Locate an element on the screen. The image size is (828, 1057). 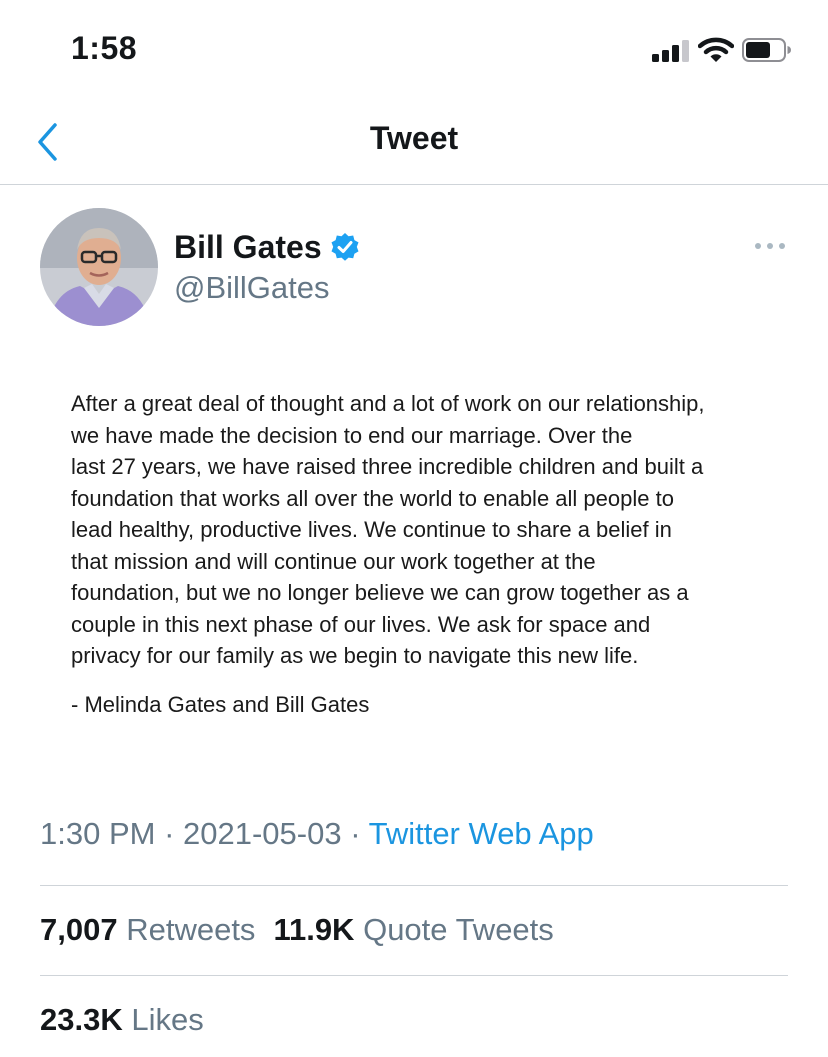
quote-tweets-count: 11.9K is located at coordinates (314, 929).